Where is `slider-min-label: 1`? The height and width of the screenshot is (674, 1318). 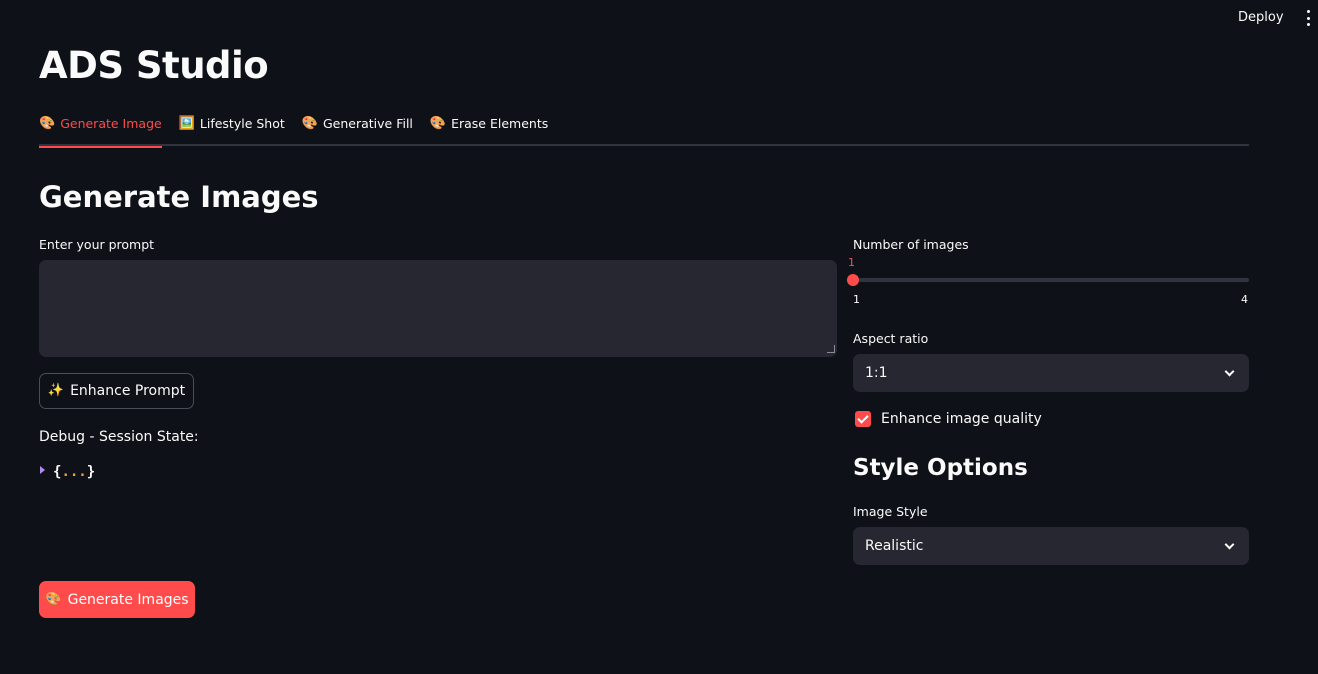
slider-min-label: 1 is located at coordinates (856, 299).